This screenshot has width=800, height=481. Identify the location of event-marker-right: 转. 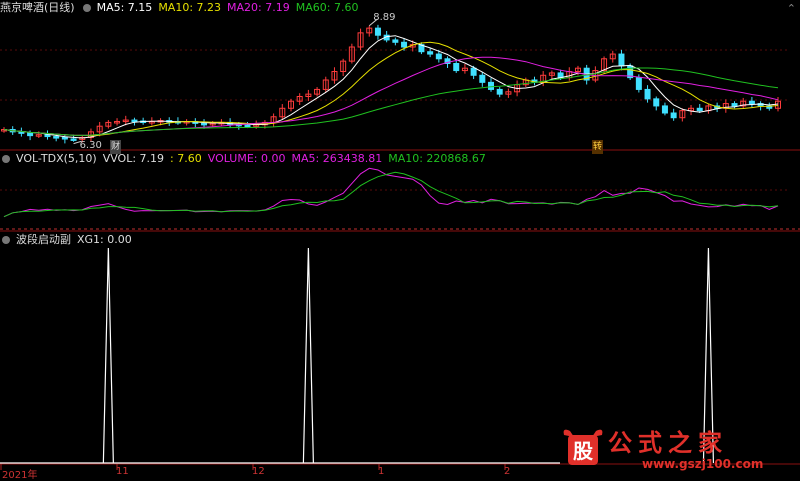
(598, 147).